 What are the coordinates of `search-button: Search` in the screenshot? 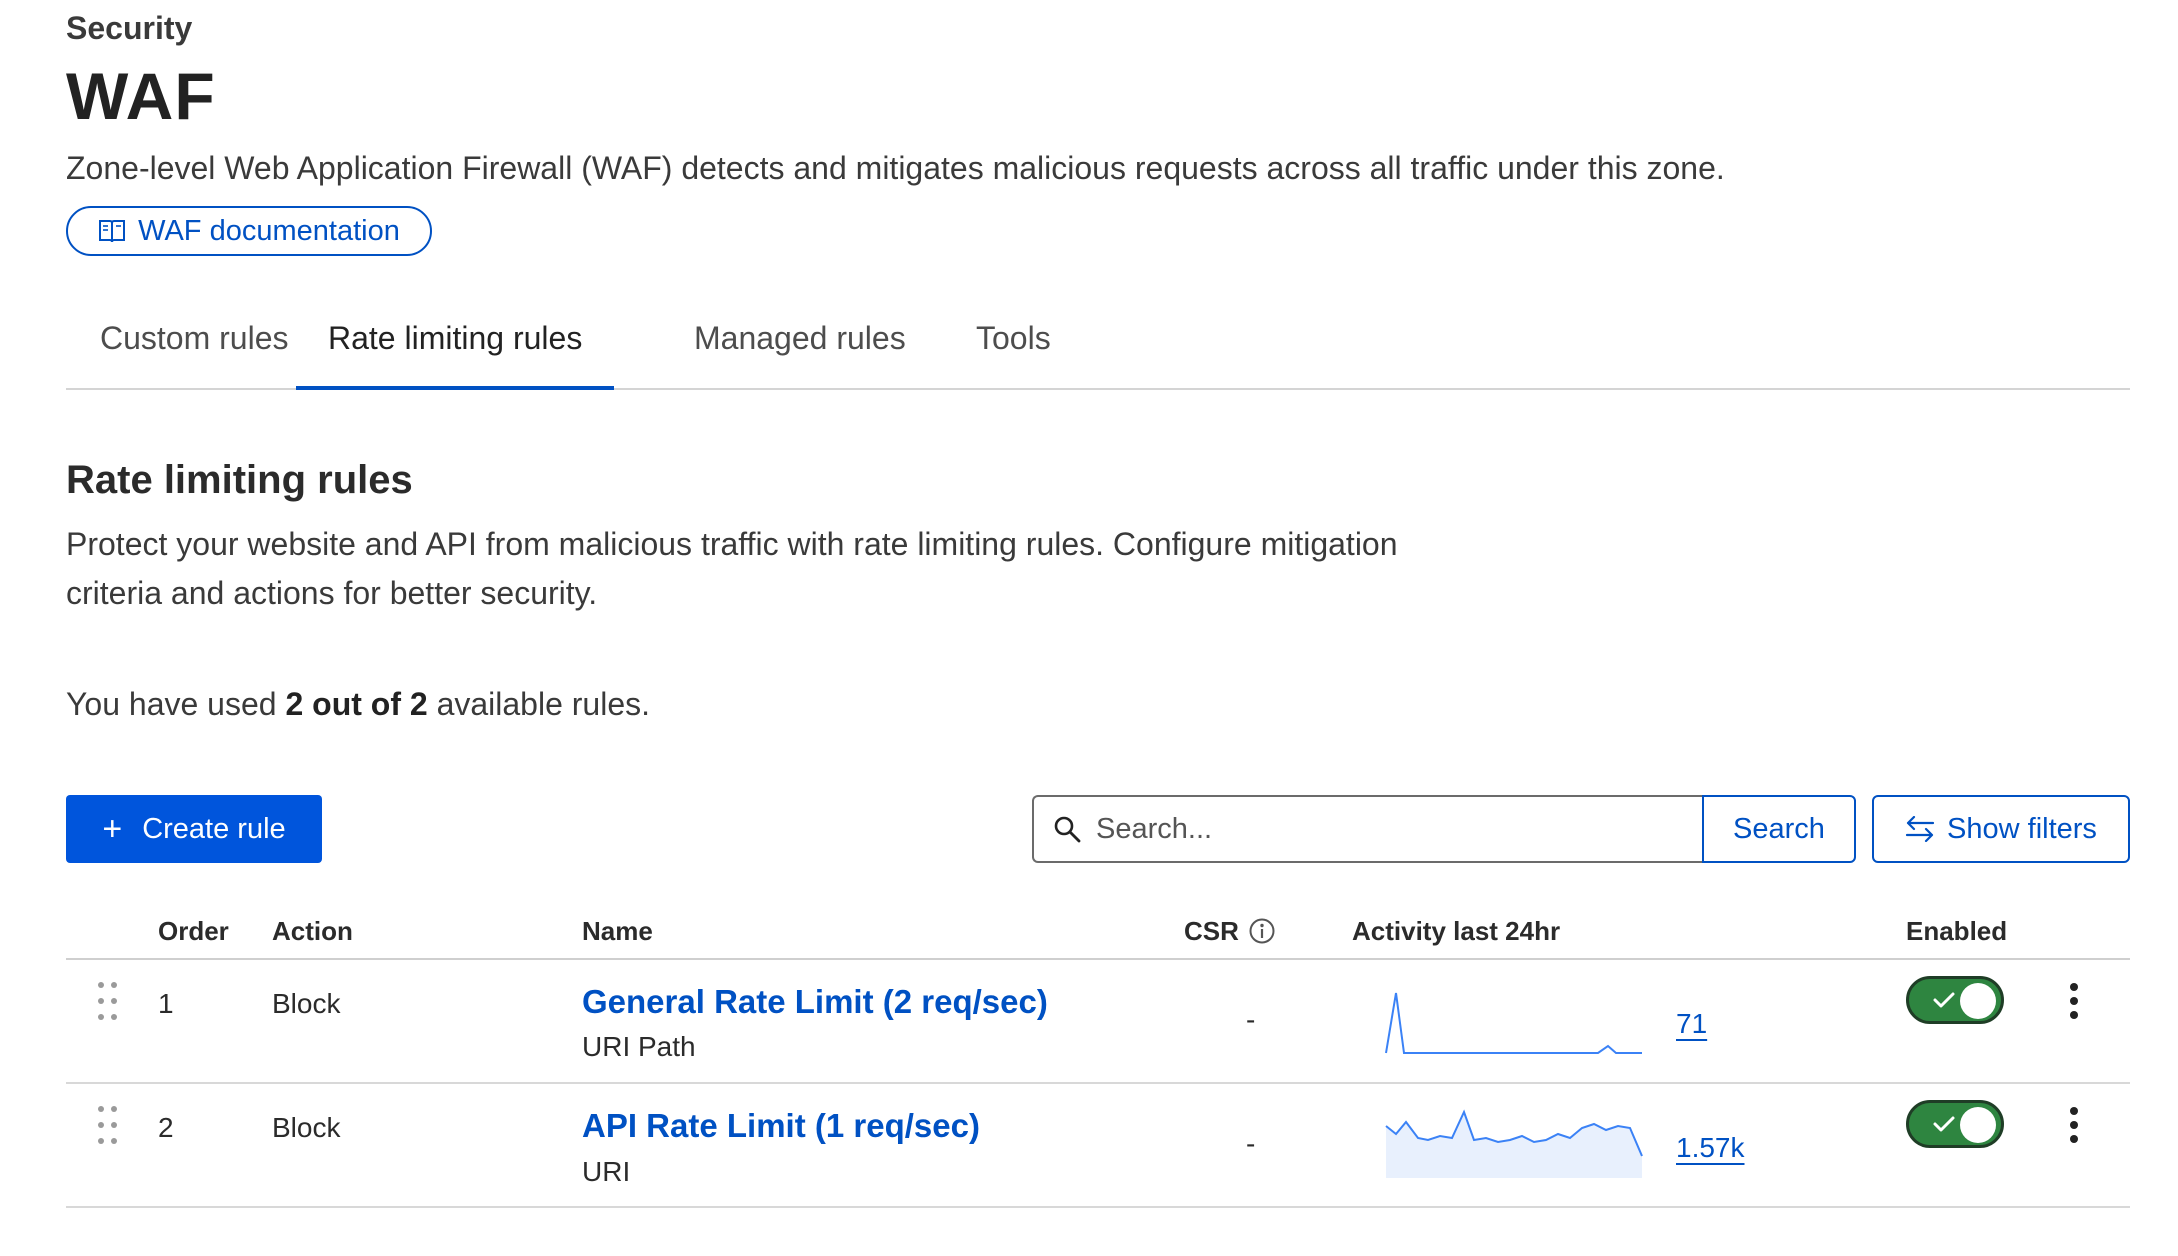 It's located at (1779, 829).